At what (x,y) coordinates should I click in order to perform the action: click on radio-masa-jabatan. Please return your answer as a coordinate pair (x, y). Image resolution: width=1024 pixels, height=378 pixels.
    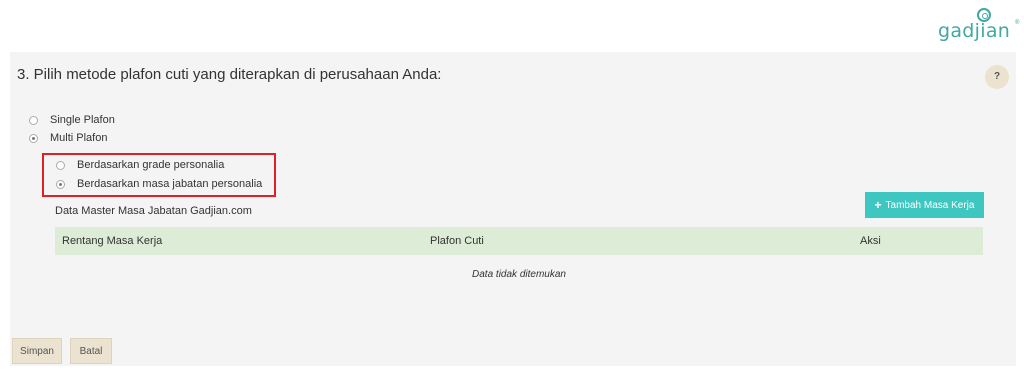
    Looking at the image, I should click on (60, 184).